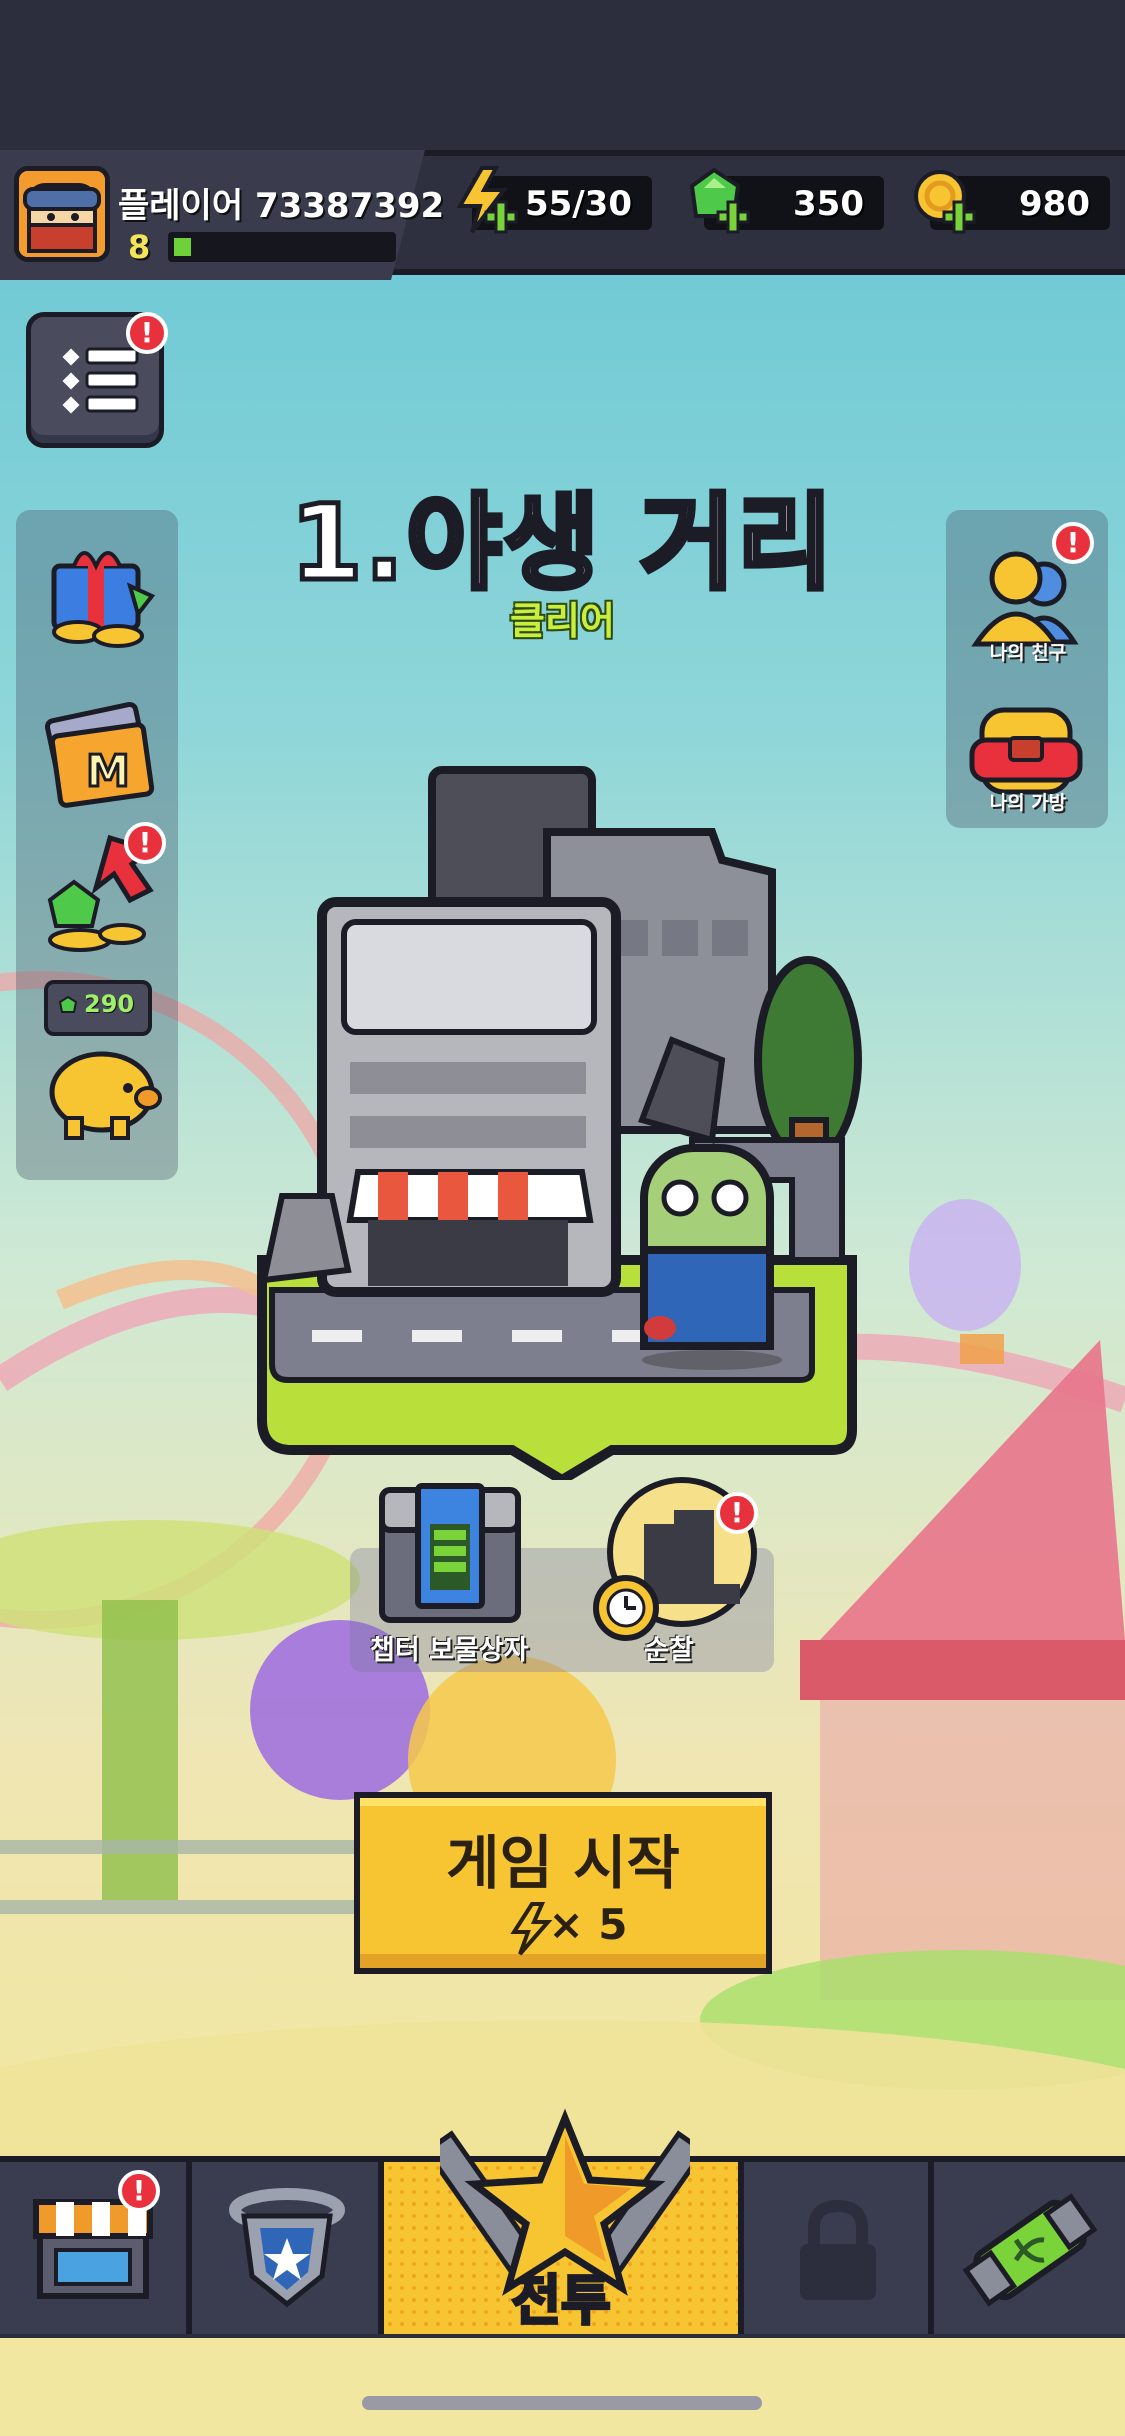  I want to click on shop-alert-badge: !, so click(139, 2191).